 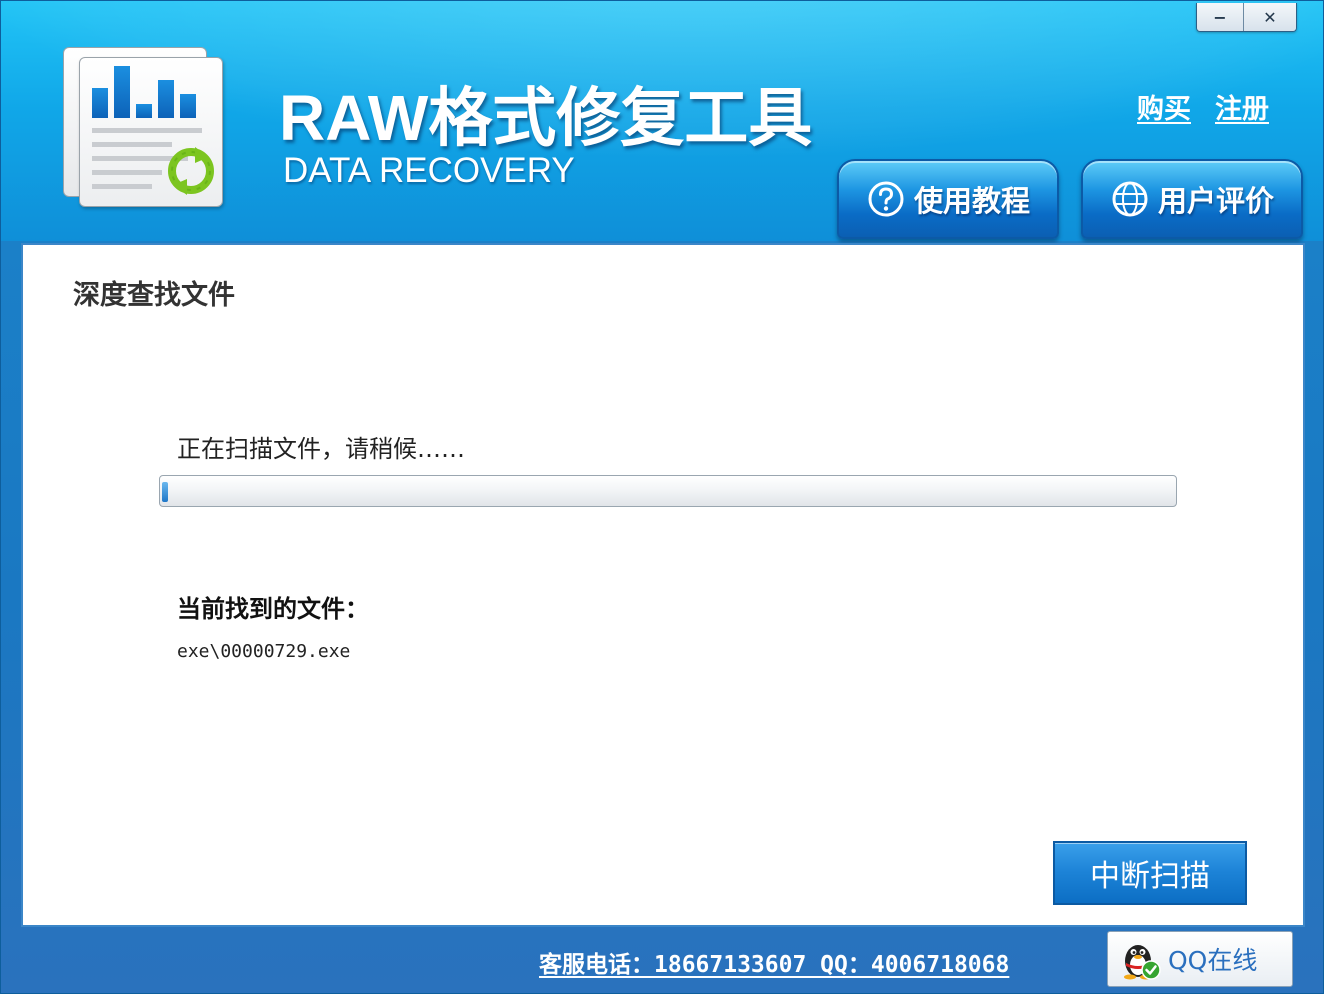 I want to click on app-subtitle: DATA RECOVERY, so click(x=429, y=170).